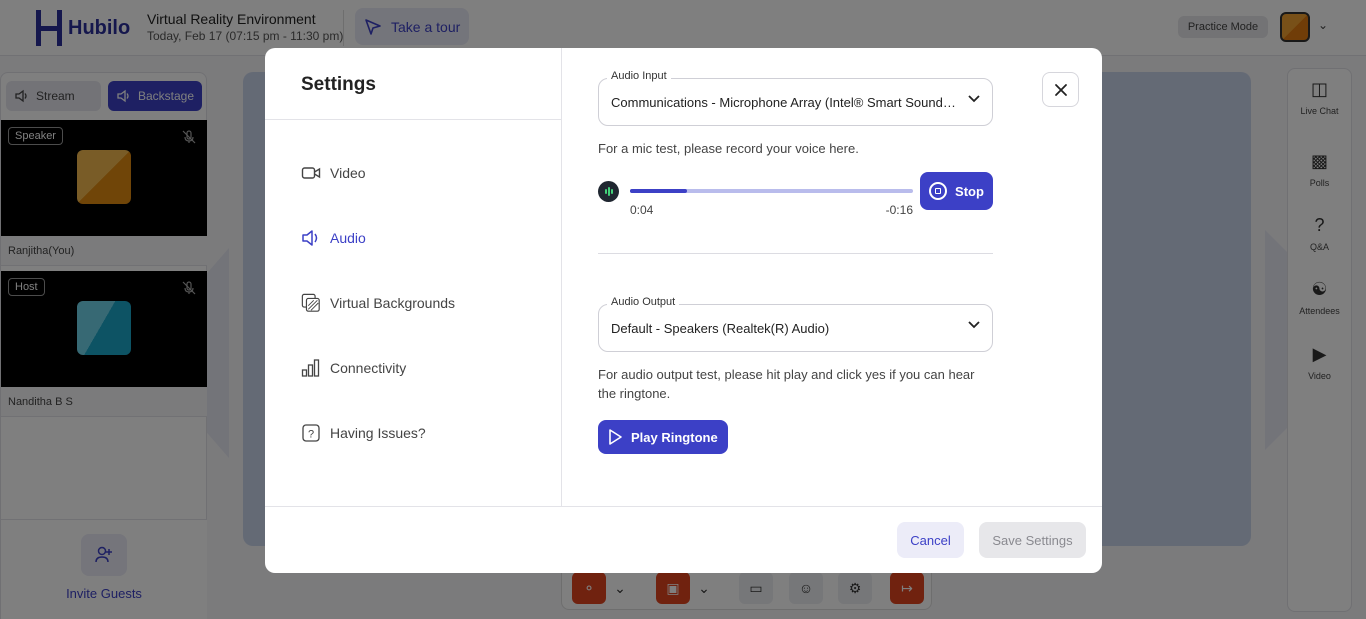  Describe the element at coordinates (938, 191) in the screenshot. I see `stop-icon` at that location.